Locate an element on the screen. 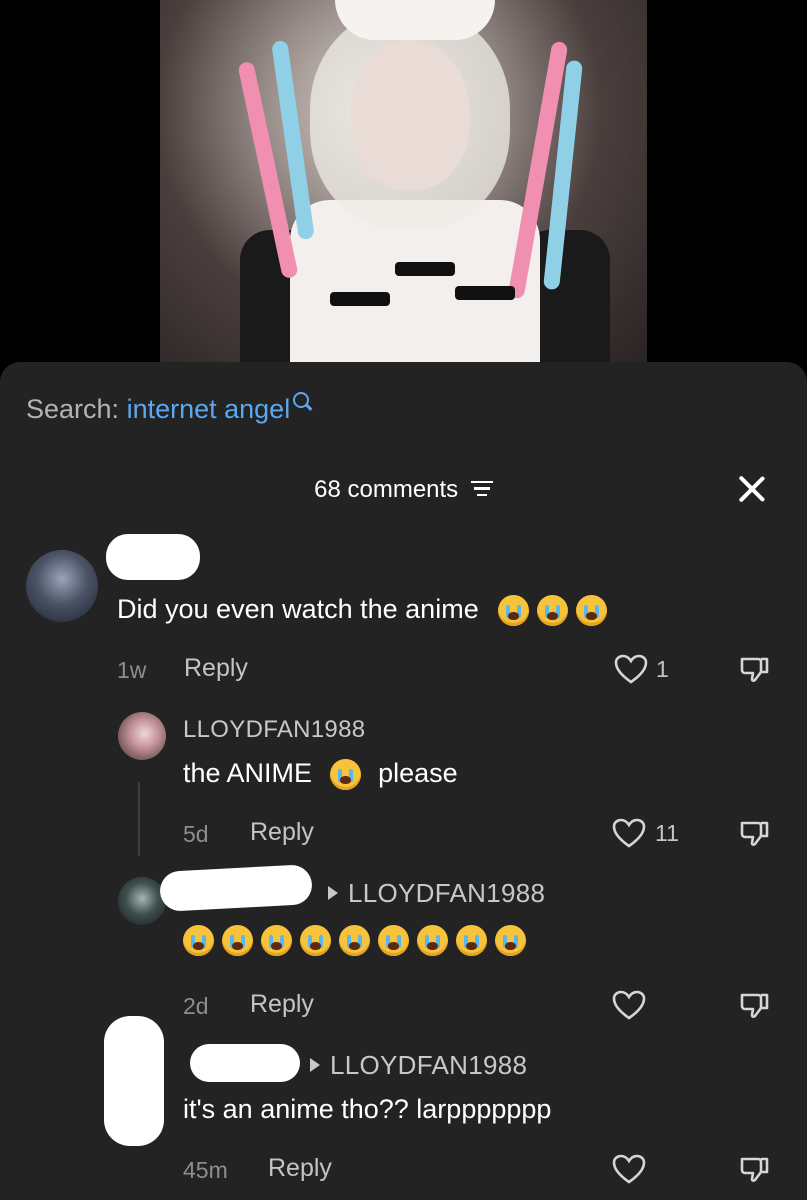 The image size is (807, 1200). comment-body: please is located at coordinates (418, 773).